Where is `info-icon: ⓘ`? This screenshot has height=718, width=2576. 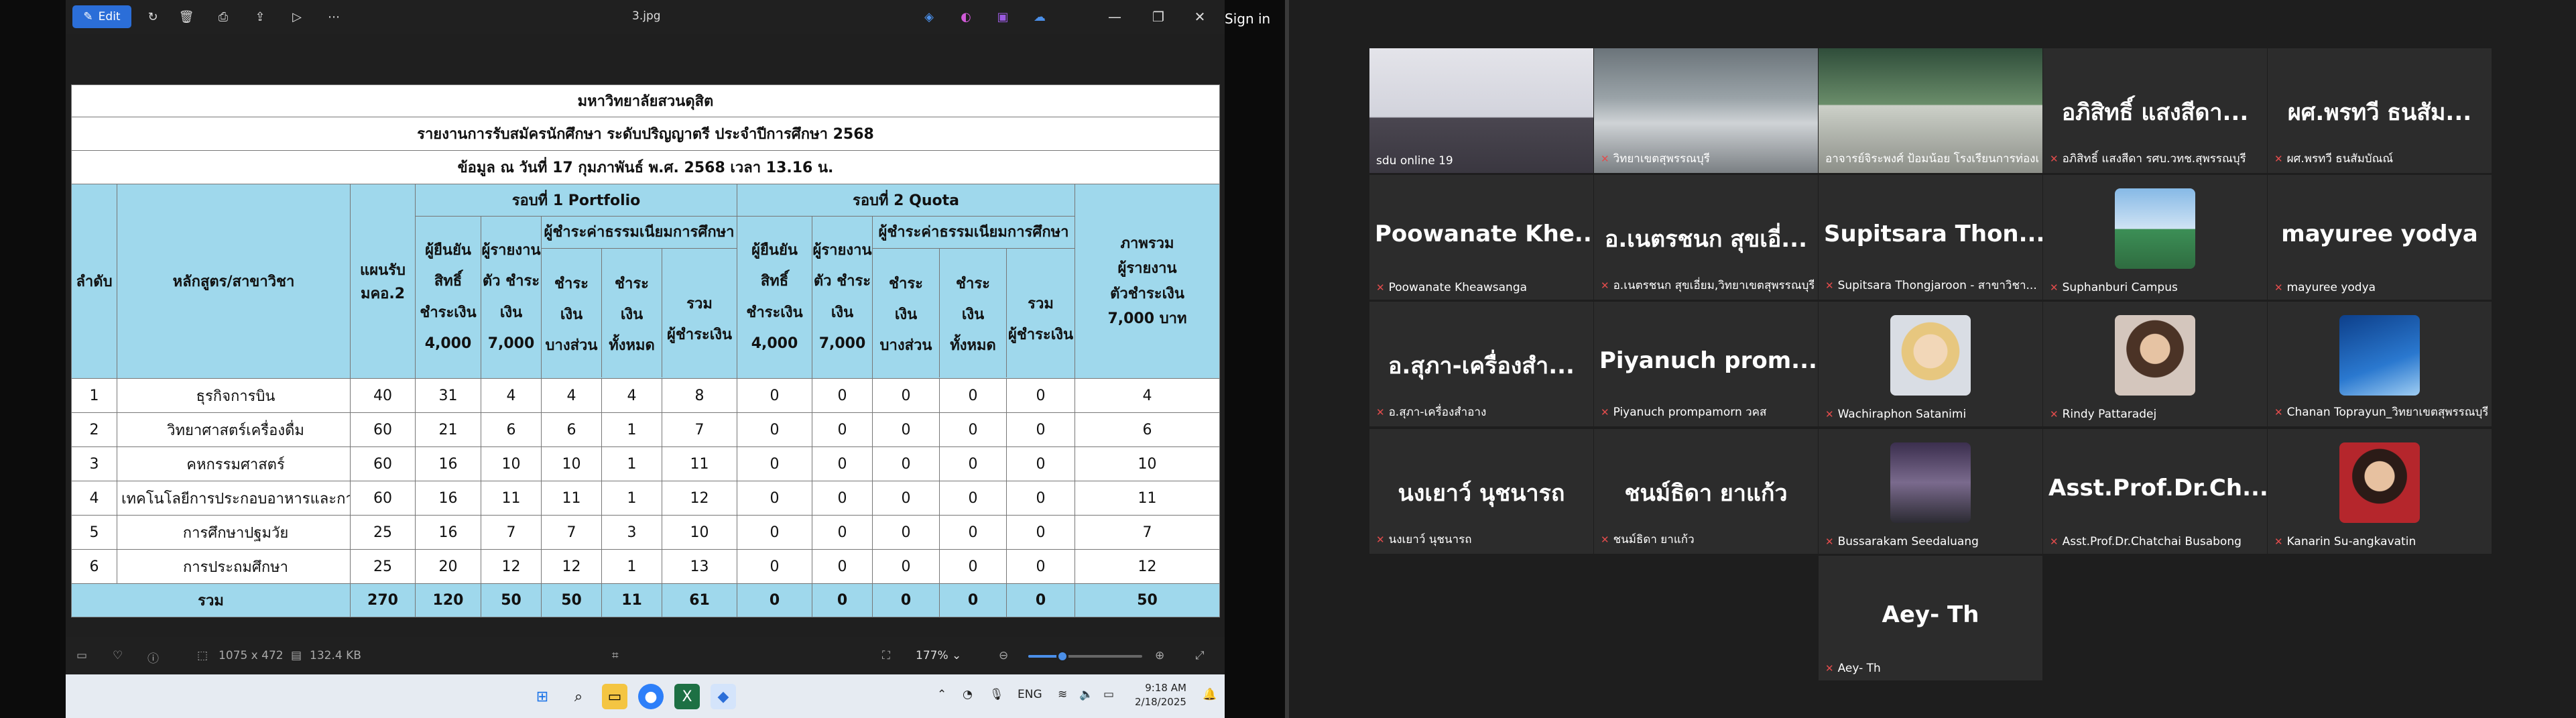 info-icon: ⓘ is located at coordinates (153, 657).